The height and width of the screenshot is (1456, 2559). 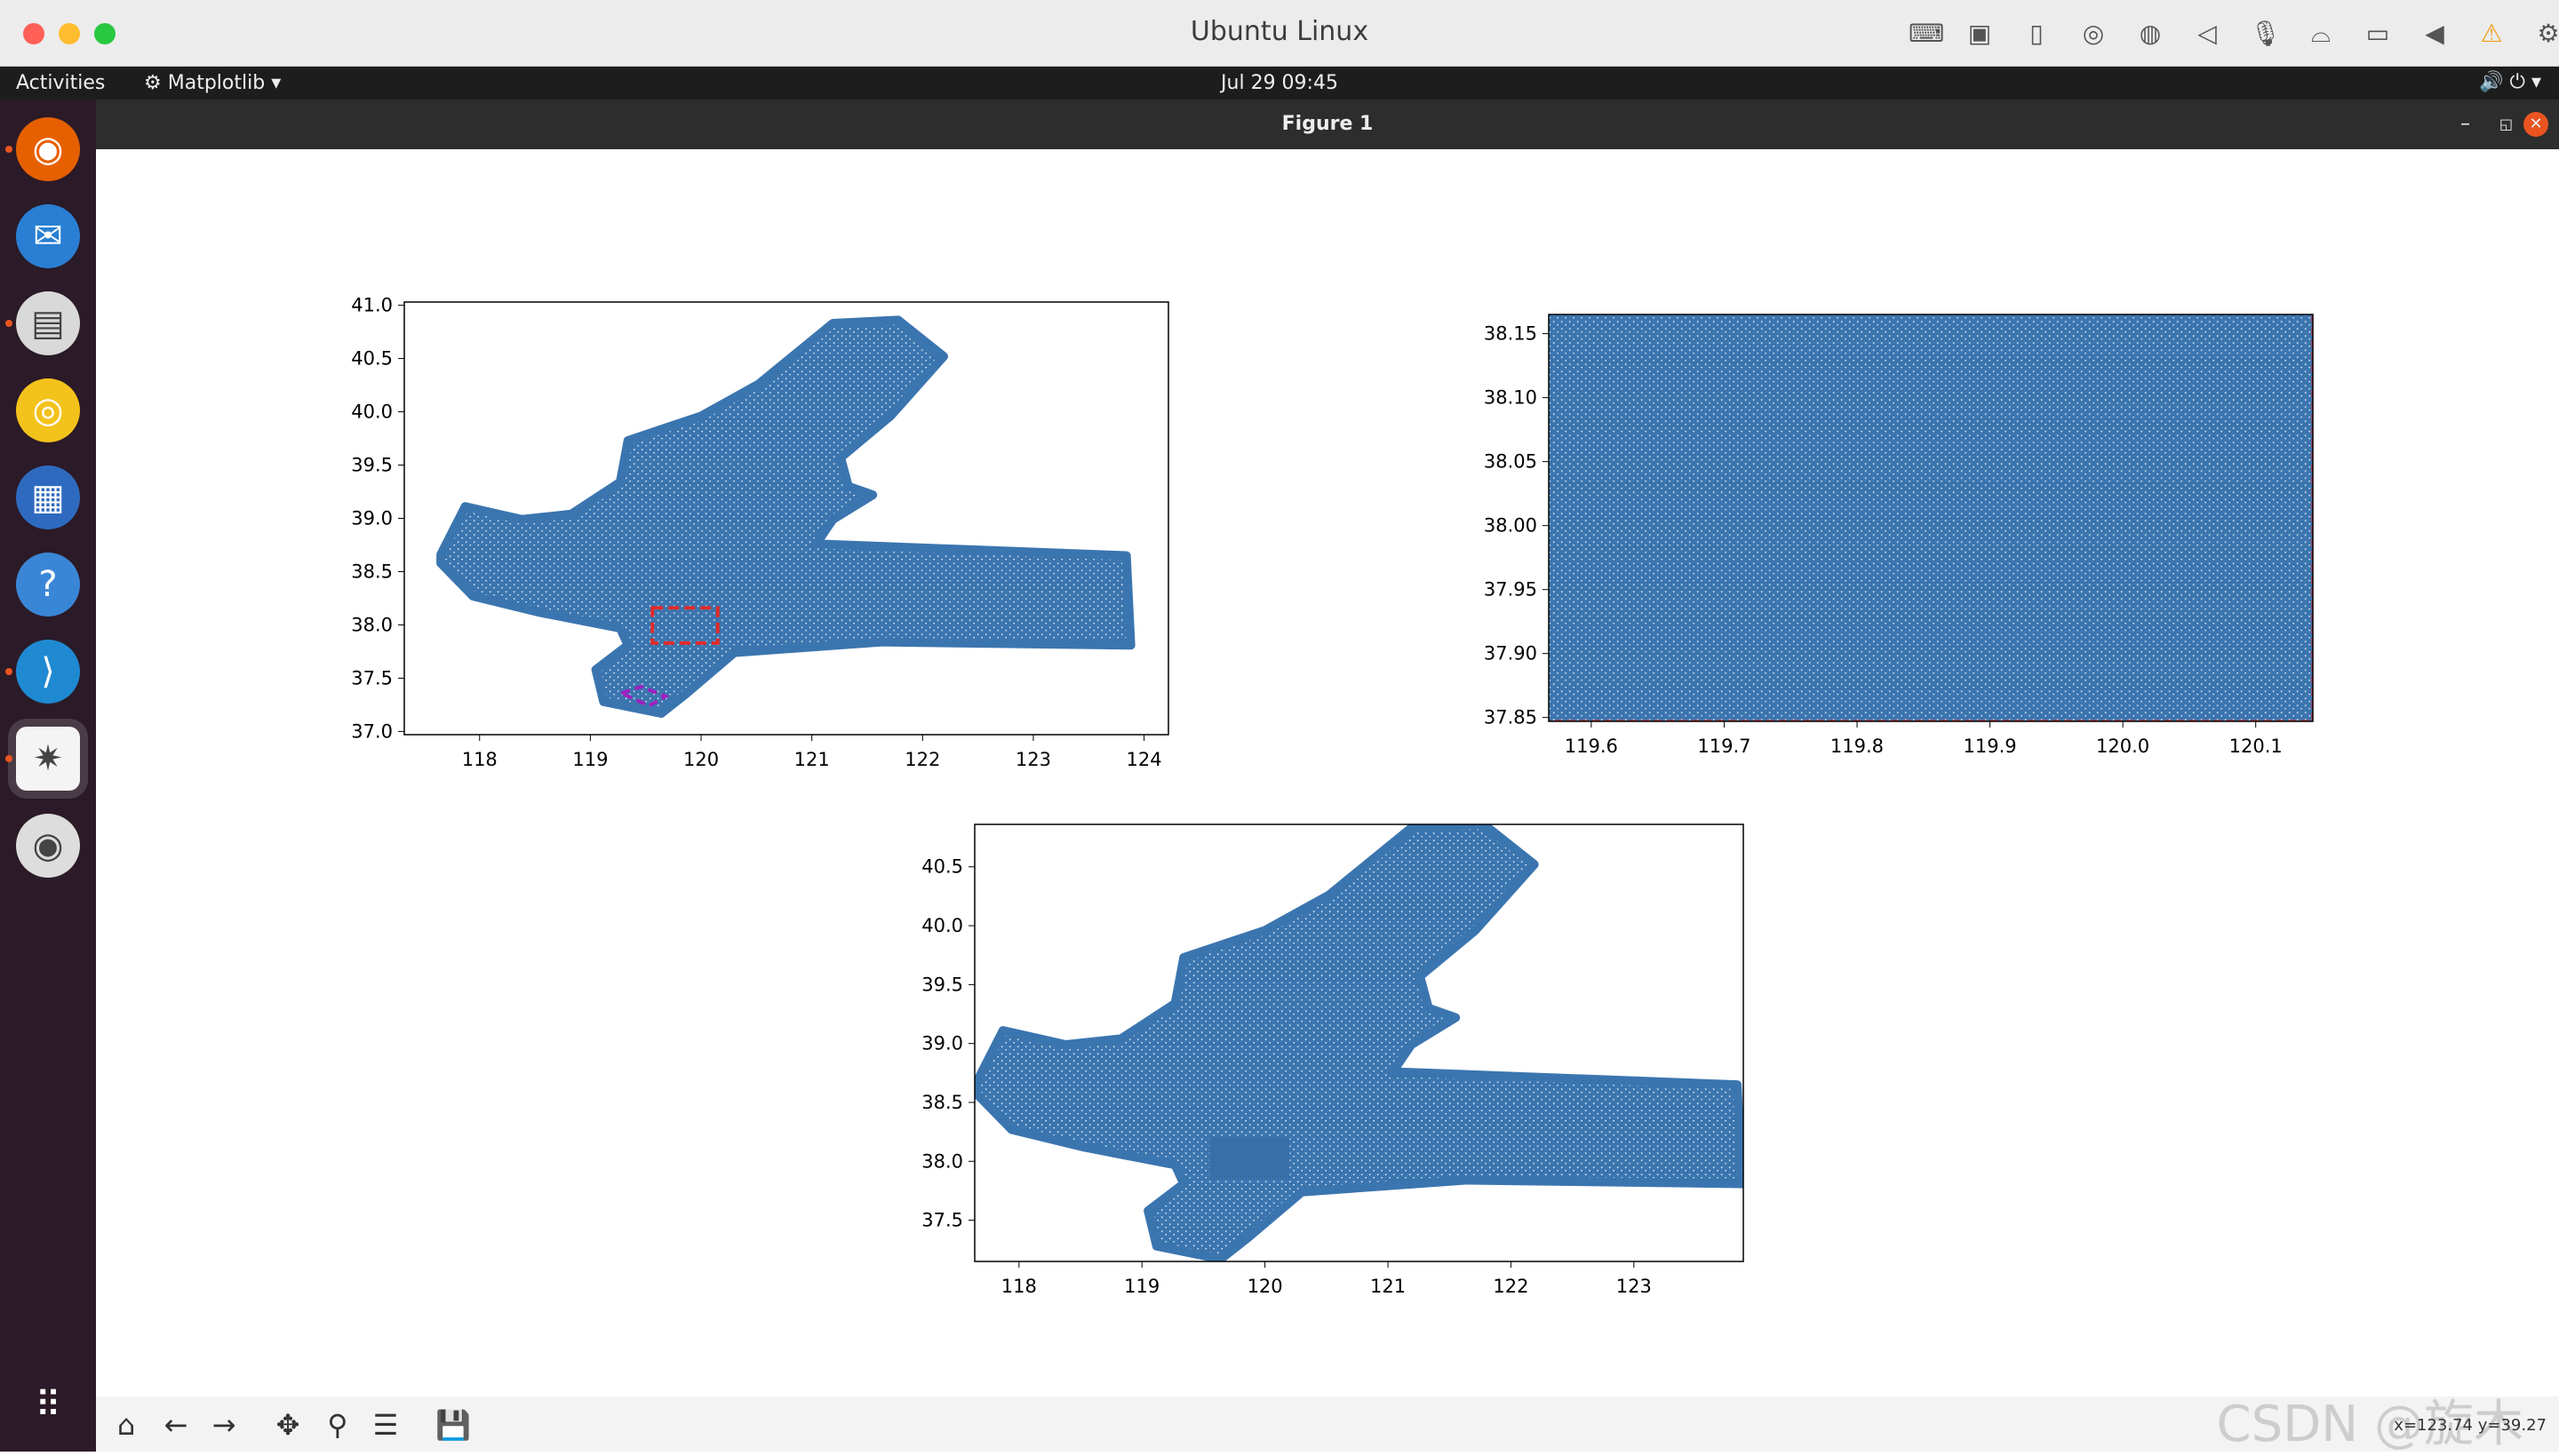 I want to click on y-tick-label: 38.10, so click(x=1510, y=398).